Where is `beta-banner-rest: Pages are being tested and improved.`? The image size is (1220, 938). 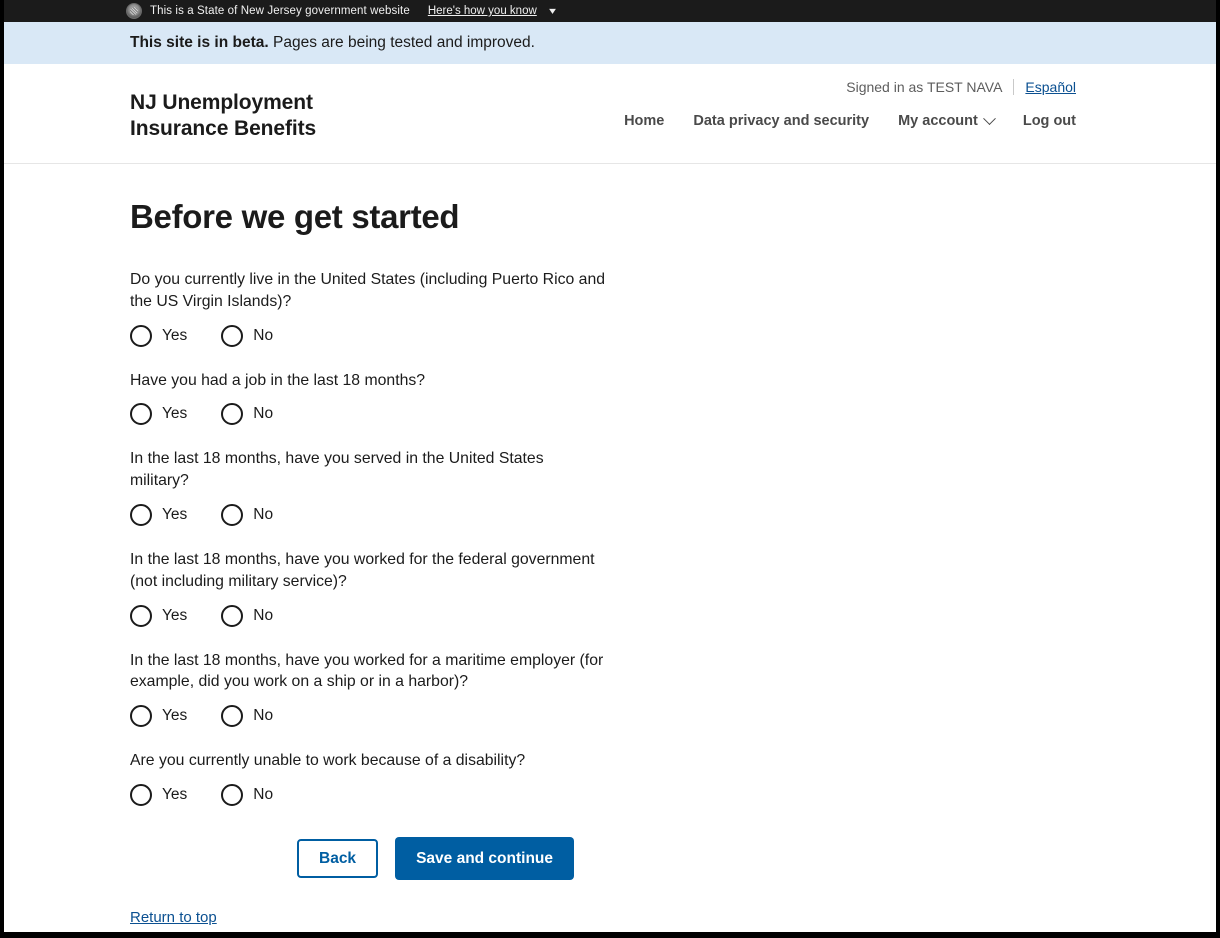
beta-banner-rest: Pages are being tested and improved. is located at coordinates (401, 42).